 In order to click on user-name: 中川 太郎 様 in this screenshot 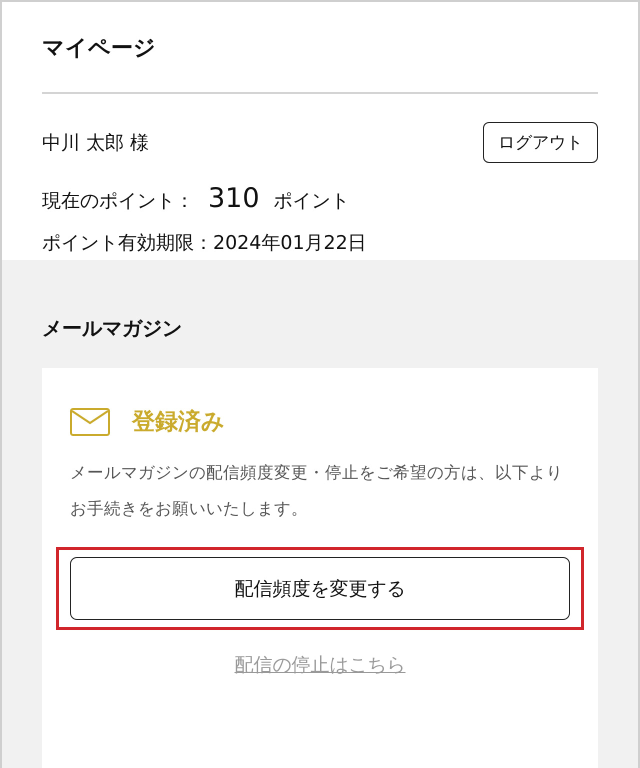, I will do `click(96, 143)`.